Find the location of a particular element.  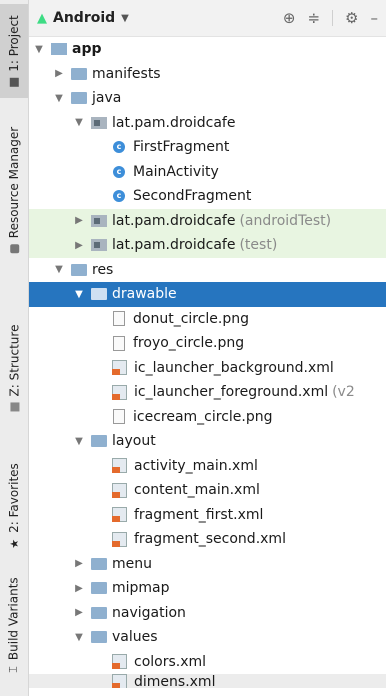

module-icon is located at coordinates (59, 49).